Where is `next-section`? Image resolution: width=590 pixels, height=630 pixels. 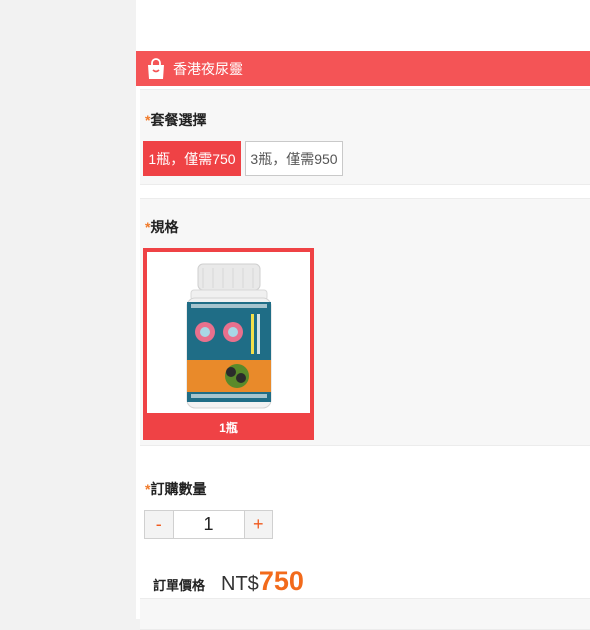
next-section is located at coordinates (365, 614).